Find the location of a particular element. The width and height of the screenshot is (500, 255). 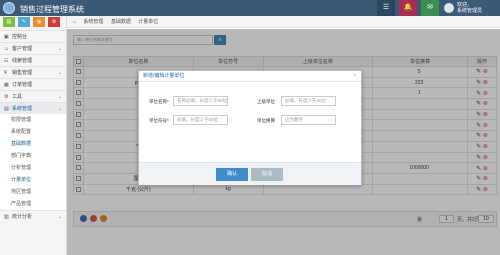

sidebar-item-tools: ⚙ 工具 ⌄ is located at coordinates (33, 96).